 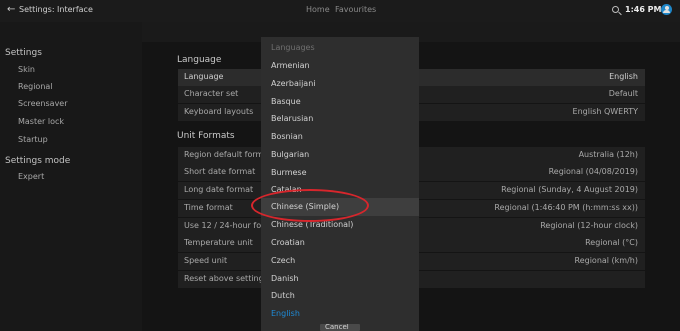 I want to click on language-option-catalan: Catalan, so click(x=340, y=190).